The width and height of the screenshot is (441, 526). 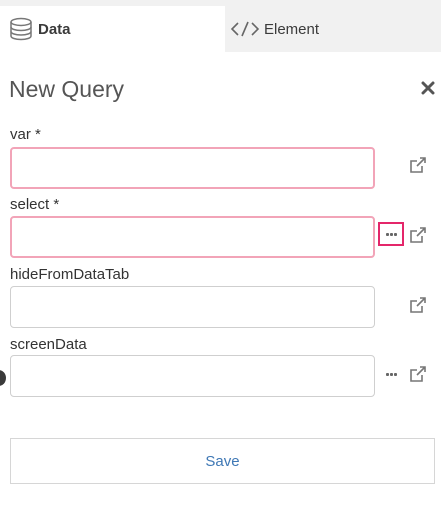 I want to click on tab-data: Data, so click(x=112, y=29).